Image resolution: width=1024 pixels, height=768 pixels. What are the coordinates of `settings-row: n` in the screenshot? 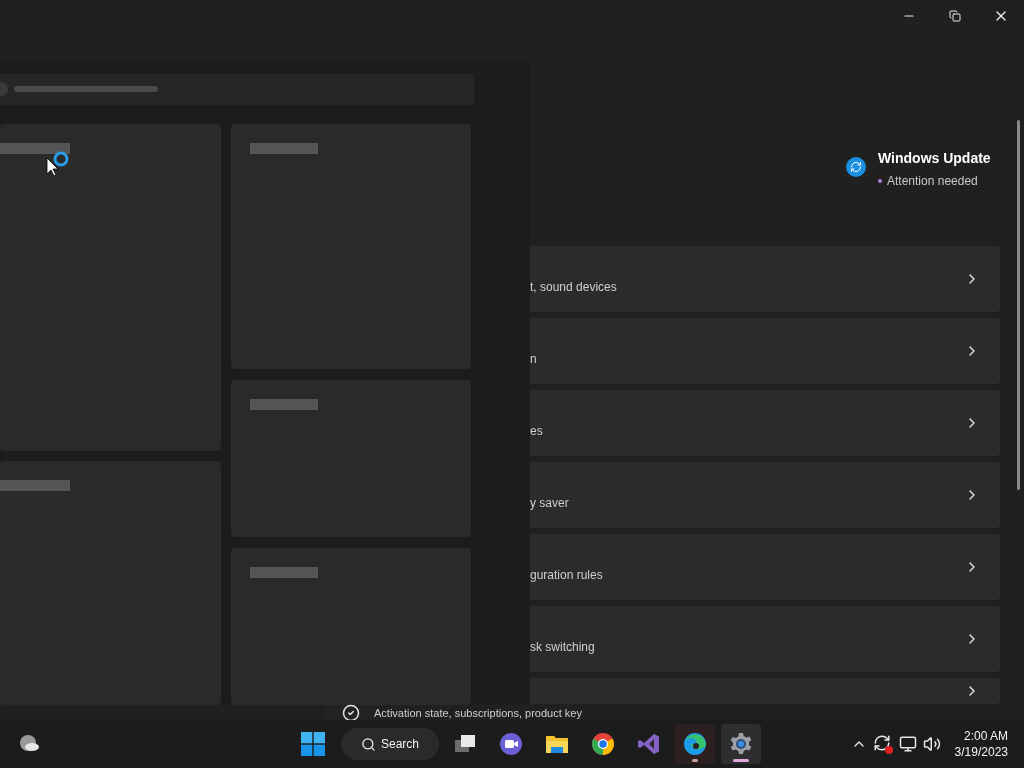 It's located at (765, 351).